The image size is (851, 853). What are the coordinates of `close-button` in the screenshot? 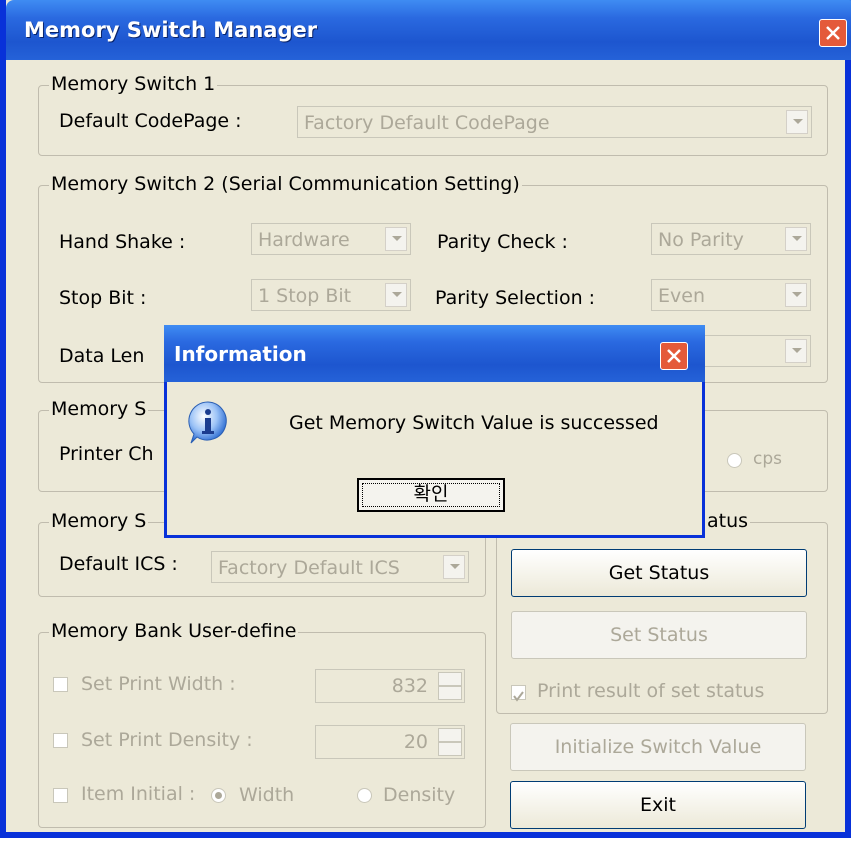 It's located at (833, 33).